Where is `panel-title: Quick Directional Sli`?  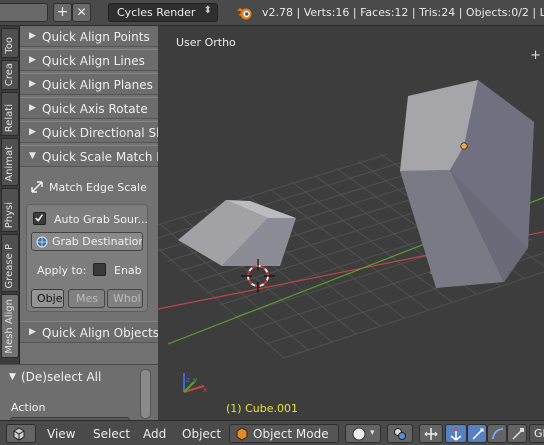
panel-title: Quick Directional Sli is located at coordinates (100, 133).